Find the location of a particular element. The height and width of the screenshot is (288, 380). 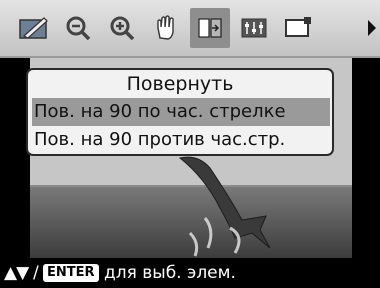

menu-title: Повернуть is located at coordinates (180, 84).